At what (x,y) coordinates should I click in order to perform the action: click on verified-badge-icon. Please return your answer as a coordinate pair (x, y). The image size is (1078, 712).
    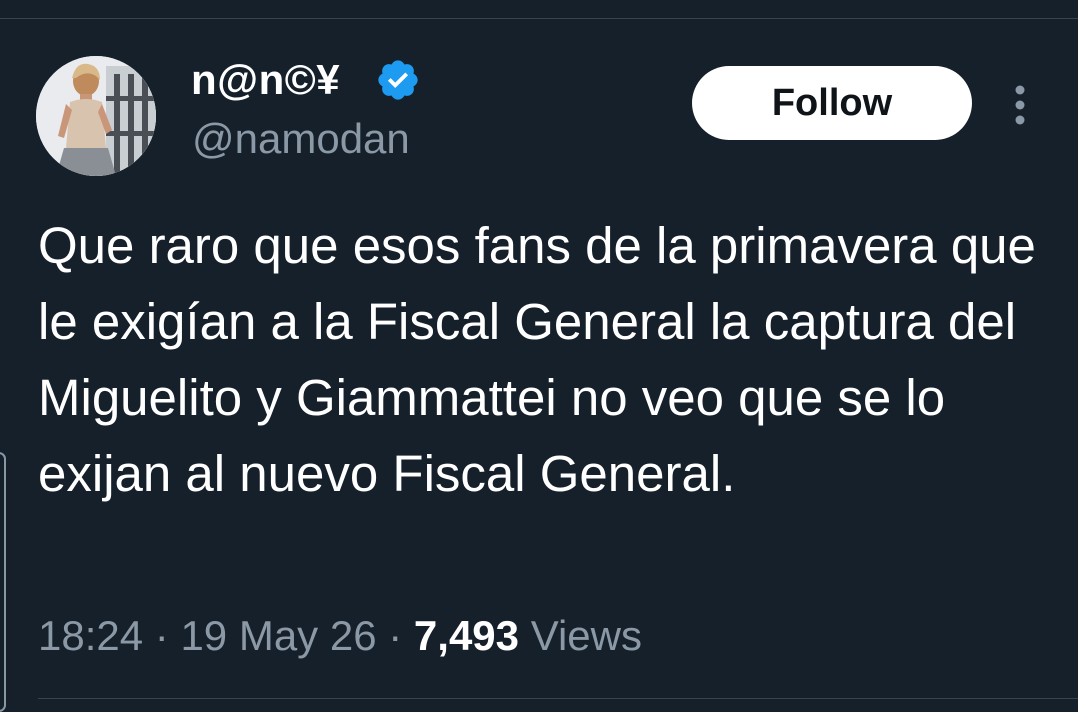
    Looking at the image, I should click on (398, 80).